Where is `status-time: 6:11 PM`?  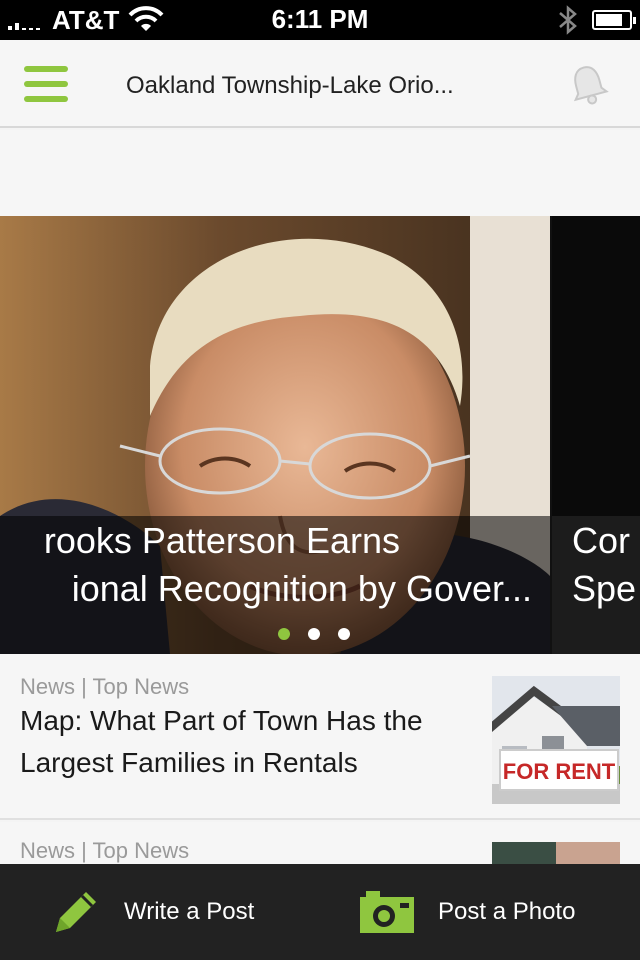 status-time: 6:11 PM is located at coordinates (320, 19).